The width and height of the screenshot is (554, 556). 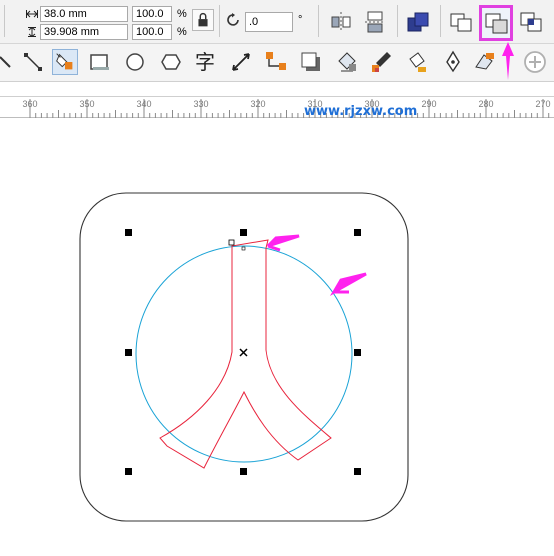 I want to click on ruler-label: 340, so click(x=144, y=104).